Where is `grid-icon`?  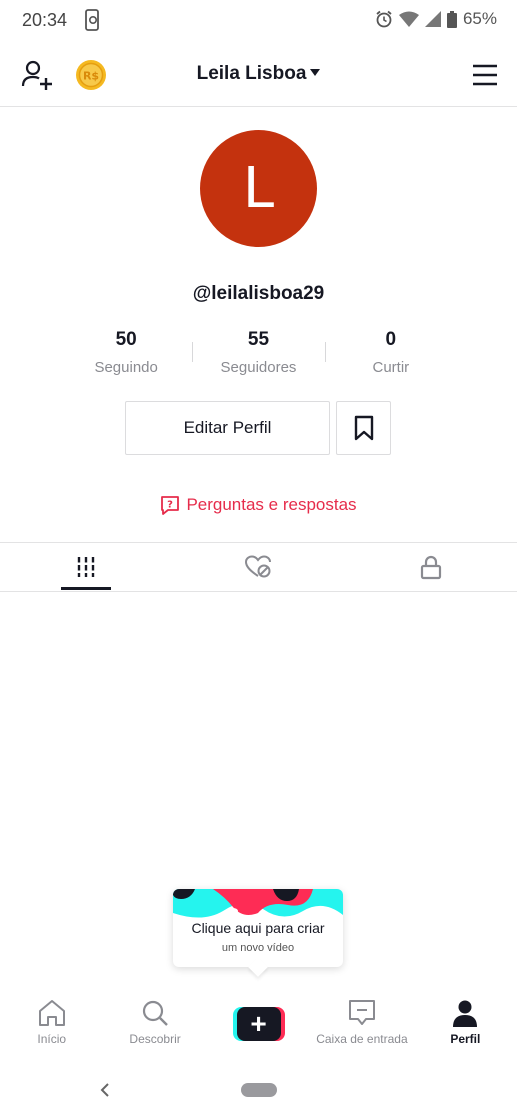
grid-icon is located at coordinates (86, 567).